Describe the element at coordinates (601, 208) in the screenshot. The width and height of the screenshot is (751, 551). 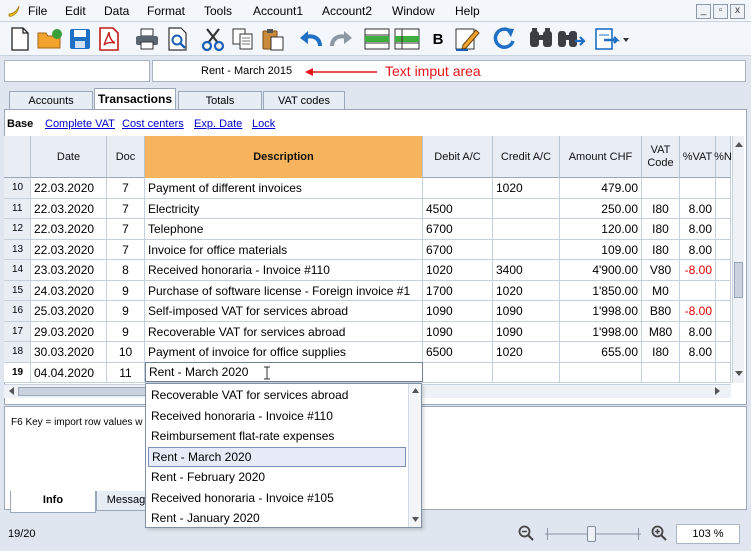
I see `cell-amount: 250.00` at that location.